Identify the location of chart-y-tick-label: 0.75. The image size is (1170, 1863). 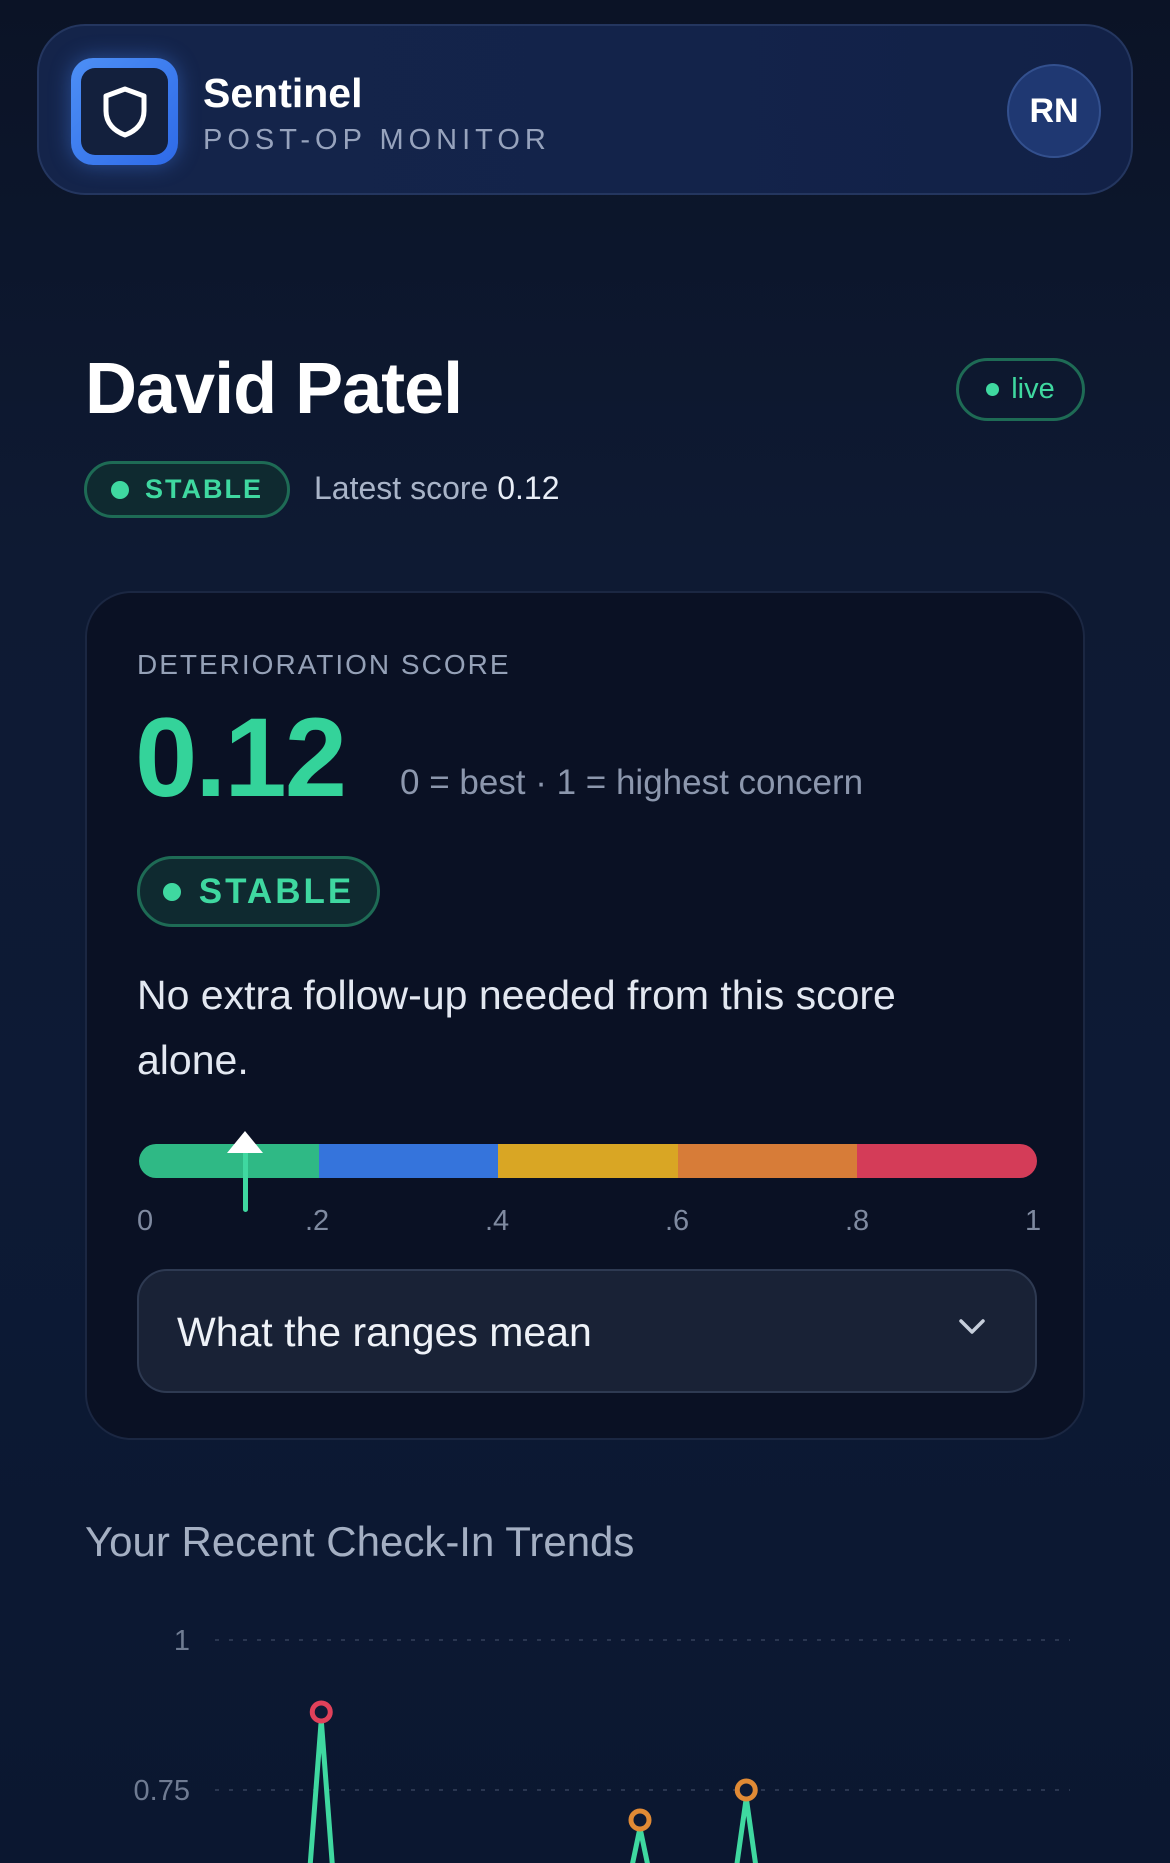
(162, 1791).